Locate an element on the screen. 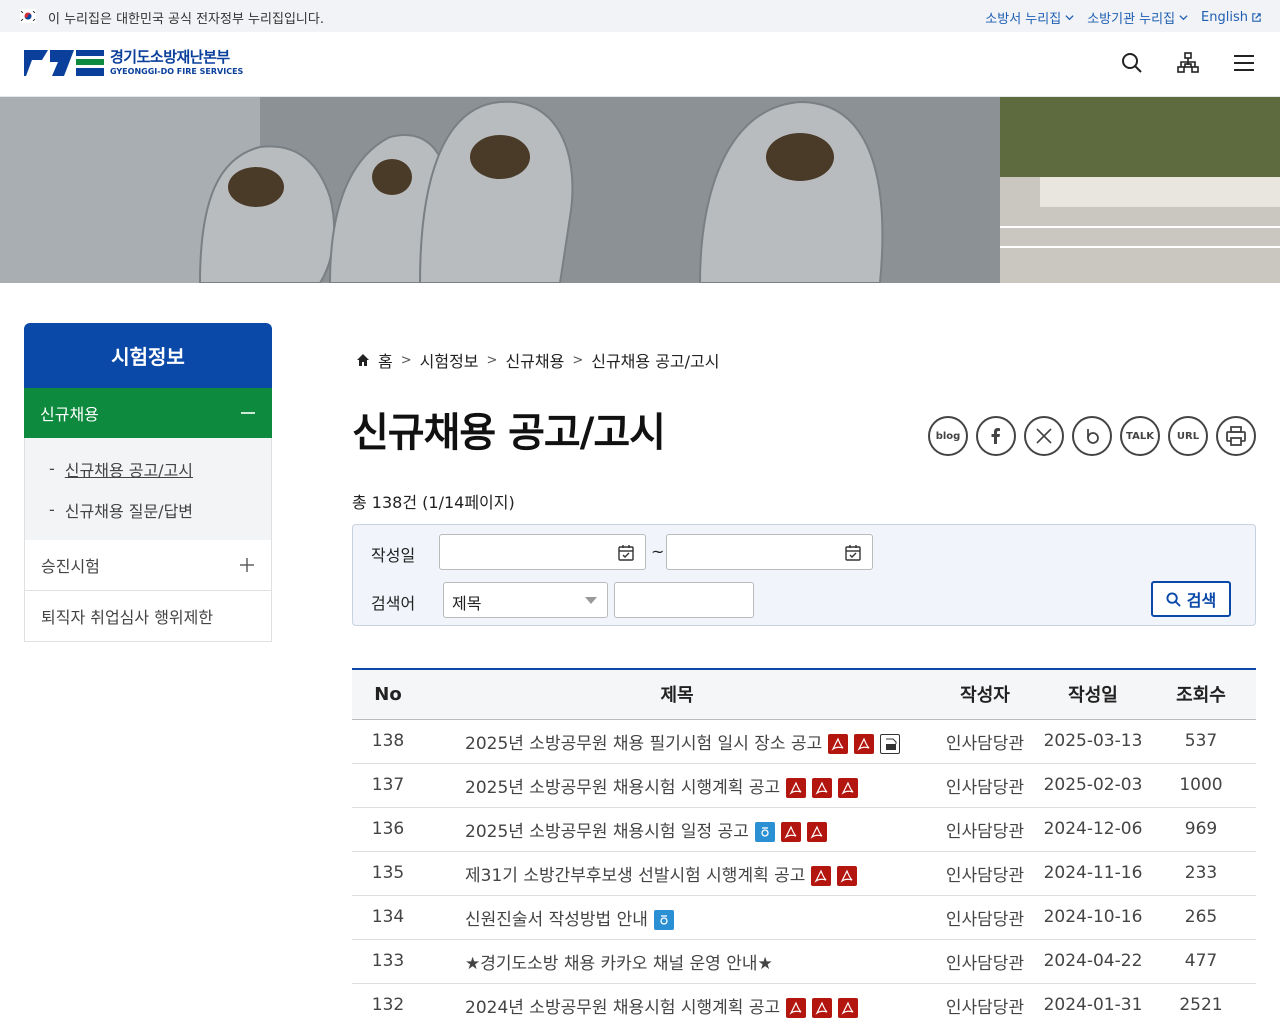 The height and width of the screenshot is (1024, 1280). row-views: 477 is located at coordinates (1201, 961).